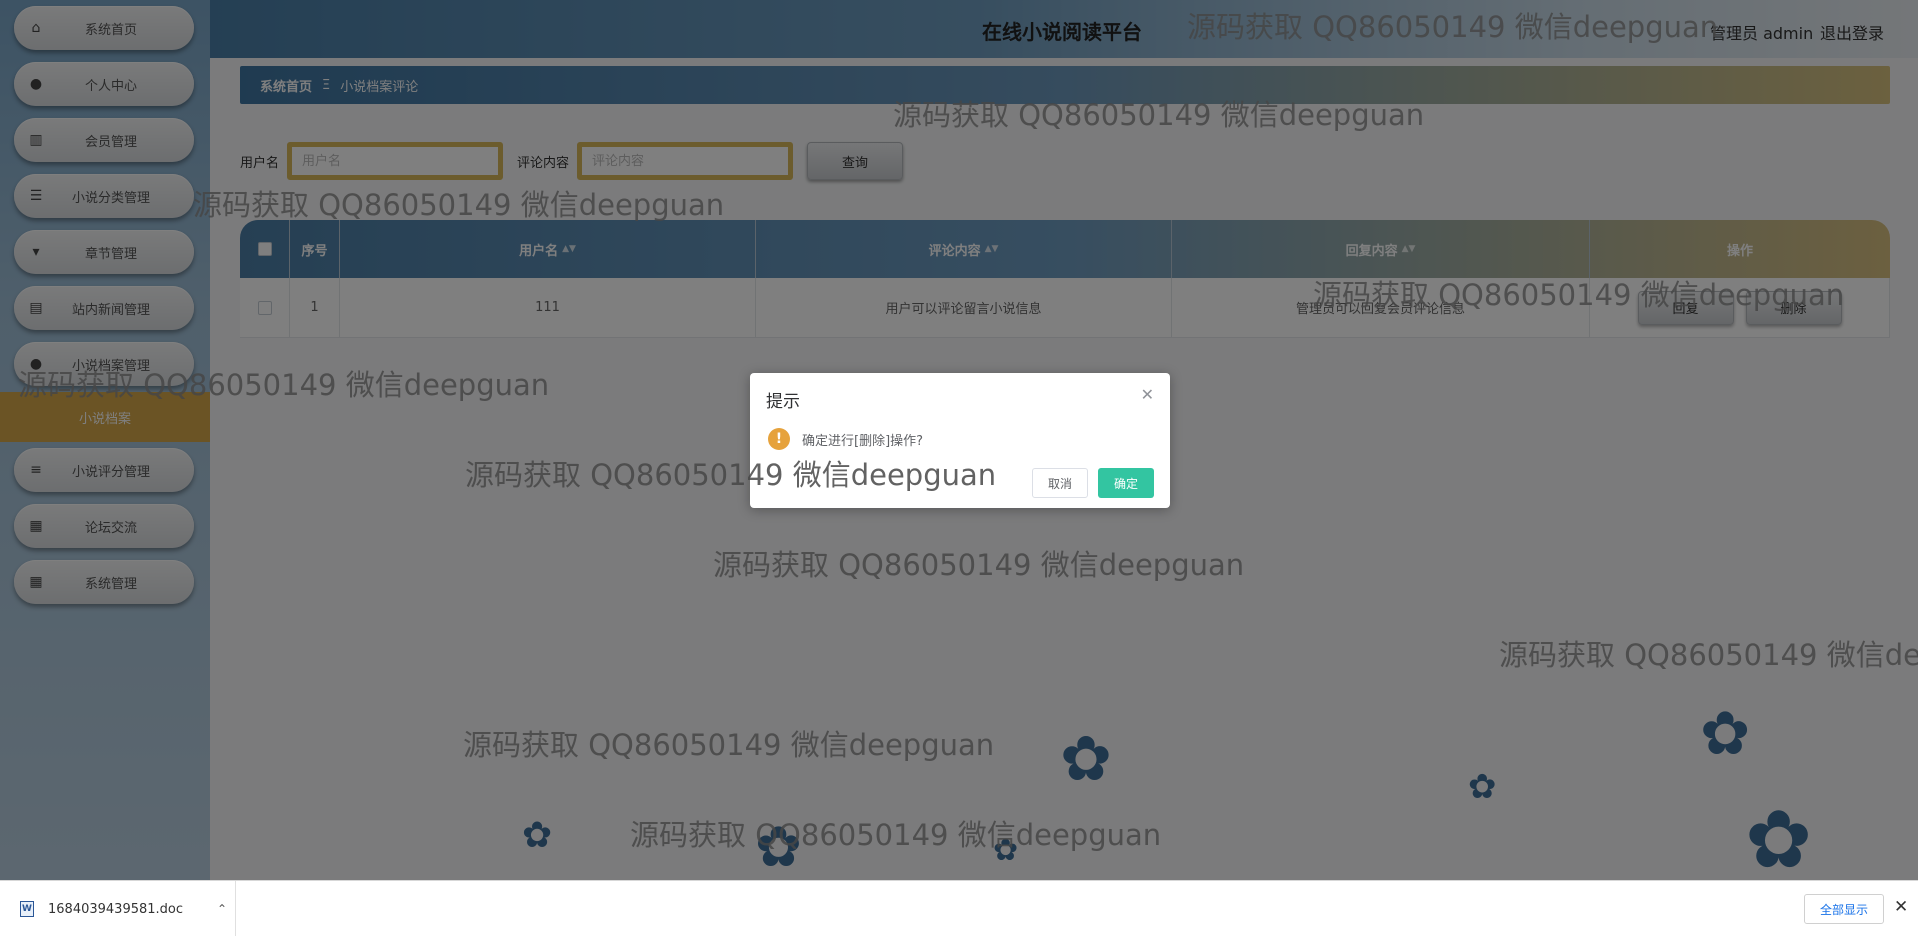 The image size is (1918, 936). I want to click on dialog-body: ! 确定进行[删除]操作?, so click(845, 439).